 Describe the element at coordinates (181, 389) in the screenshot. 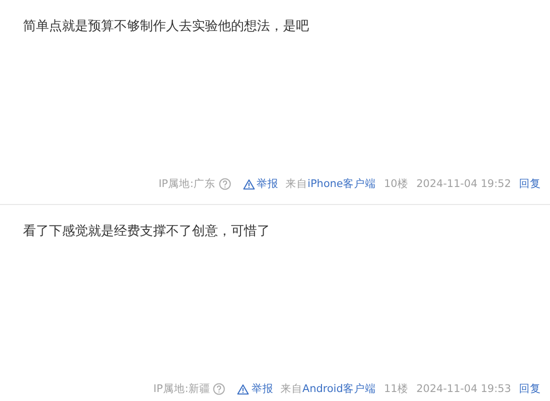

I see `ip-location: IP属地:新疆` at that location.